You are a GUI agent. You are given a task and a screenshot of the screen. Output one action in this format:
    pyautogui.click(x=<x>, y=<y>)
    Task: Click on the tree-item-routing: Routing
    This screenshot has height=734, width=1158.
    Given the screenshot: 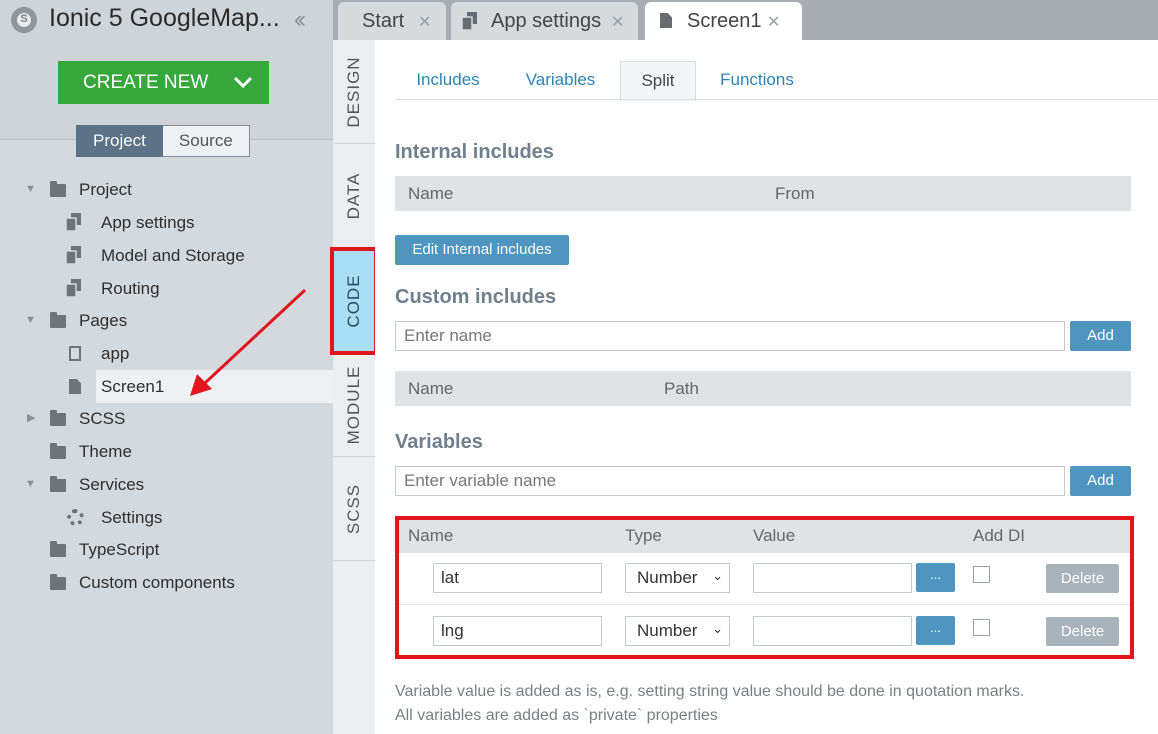 What is the action you would take?
    pyautogui.click(x=196, y=288)
    